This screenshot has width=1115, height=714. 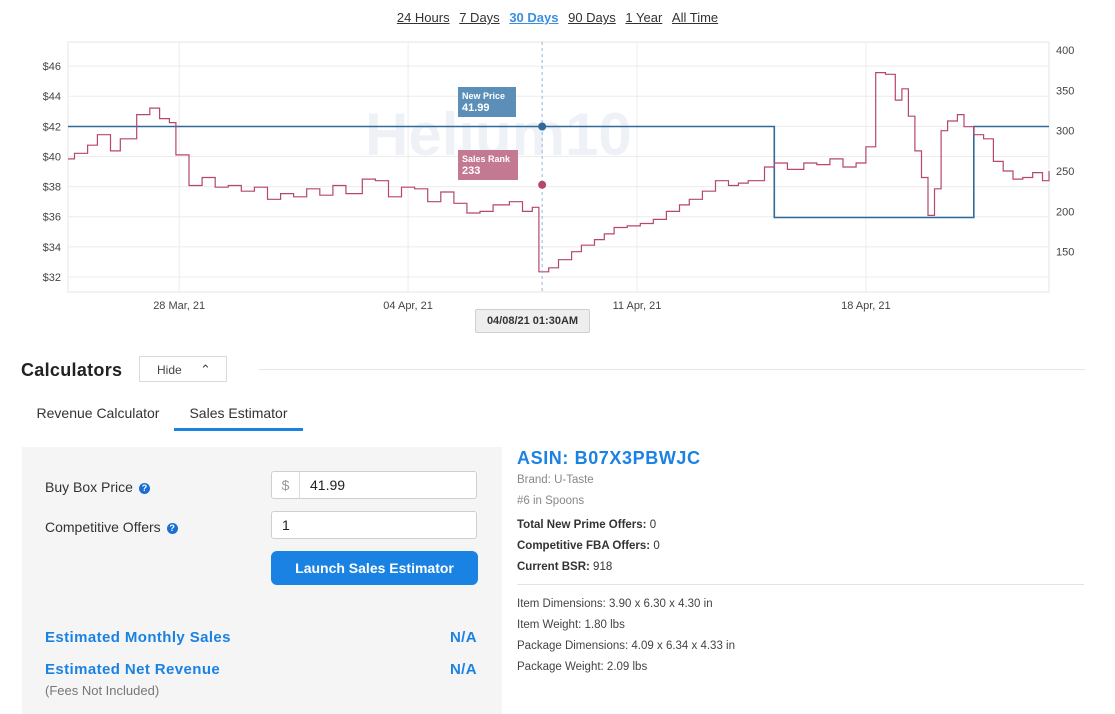 What do you see at coordinates (603, 567) in the screenshot?
I see `bsr-value: 918` at bounding box center [603, 567].